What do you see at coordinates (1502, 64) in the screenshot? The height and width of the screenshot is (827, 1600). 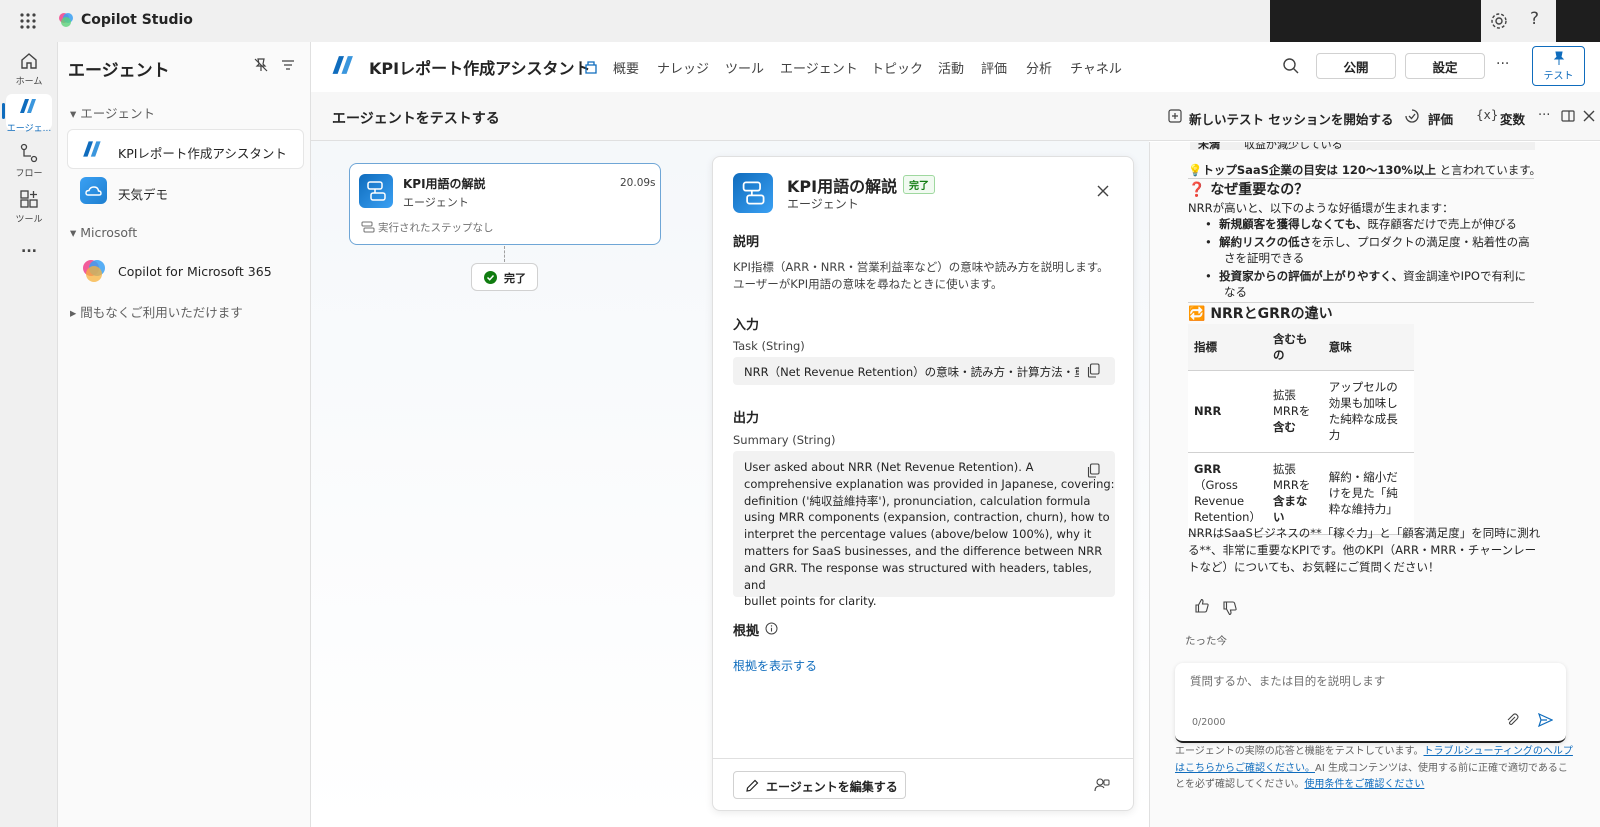 I see `header-more-button: ···` at bounding box center [1502, 64].